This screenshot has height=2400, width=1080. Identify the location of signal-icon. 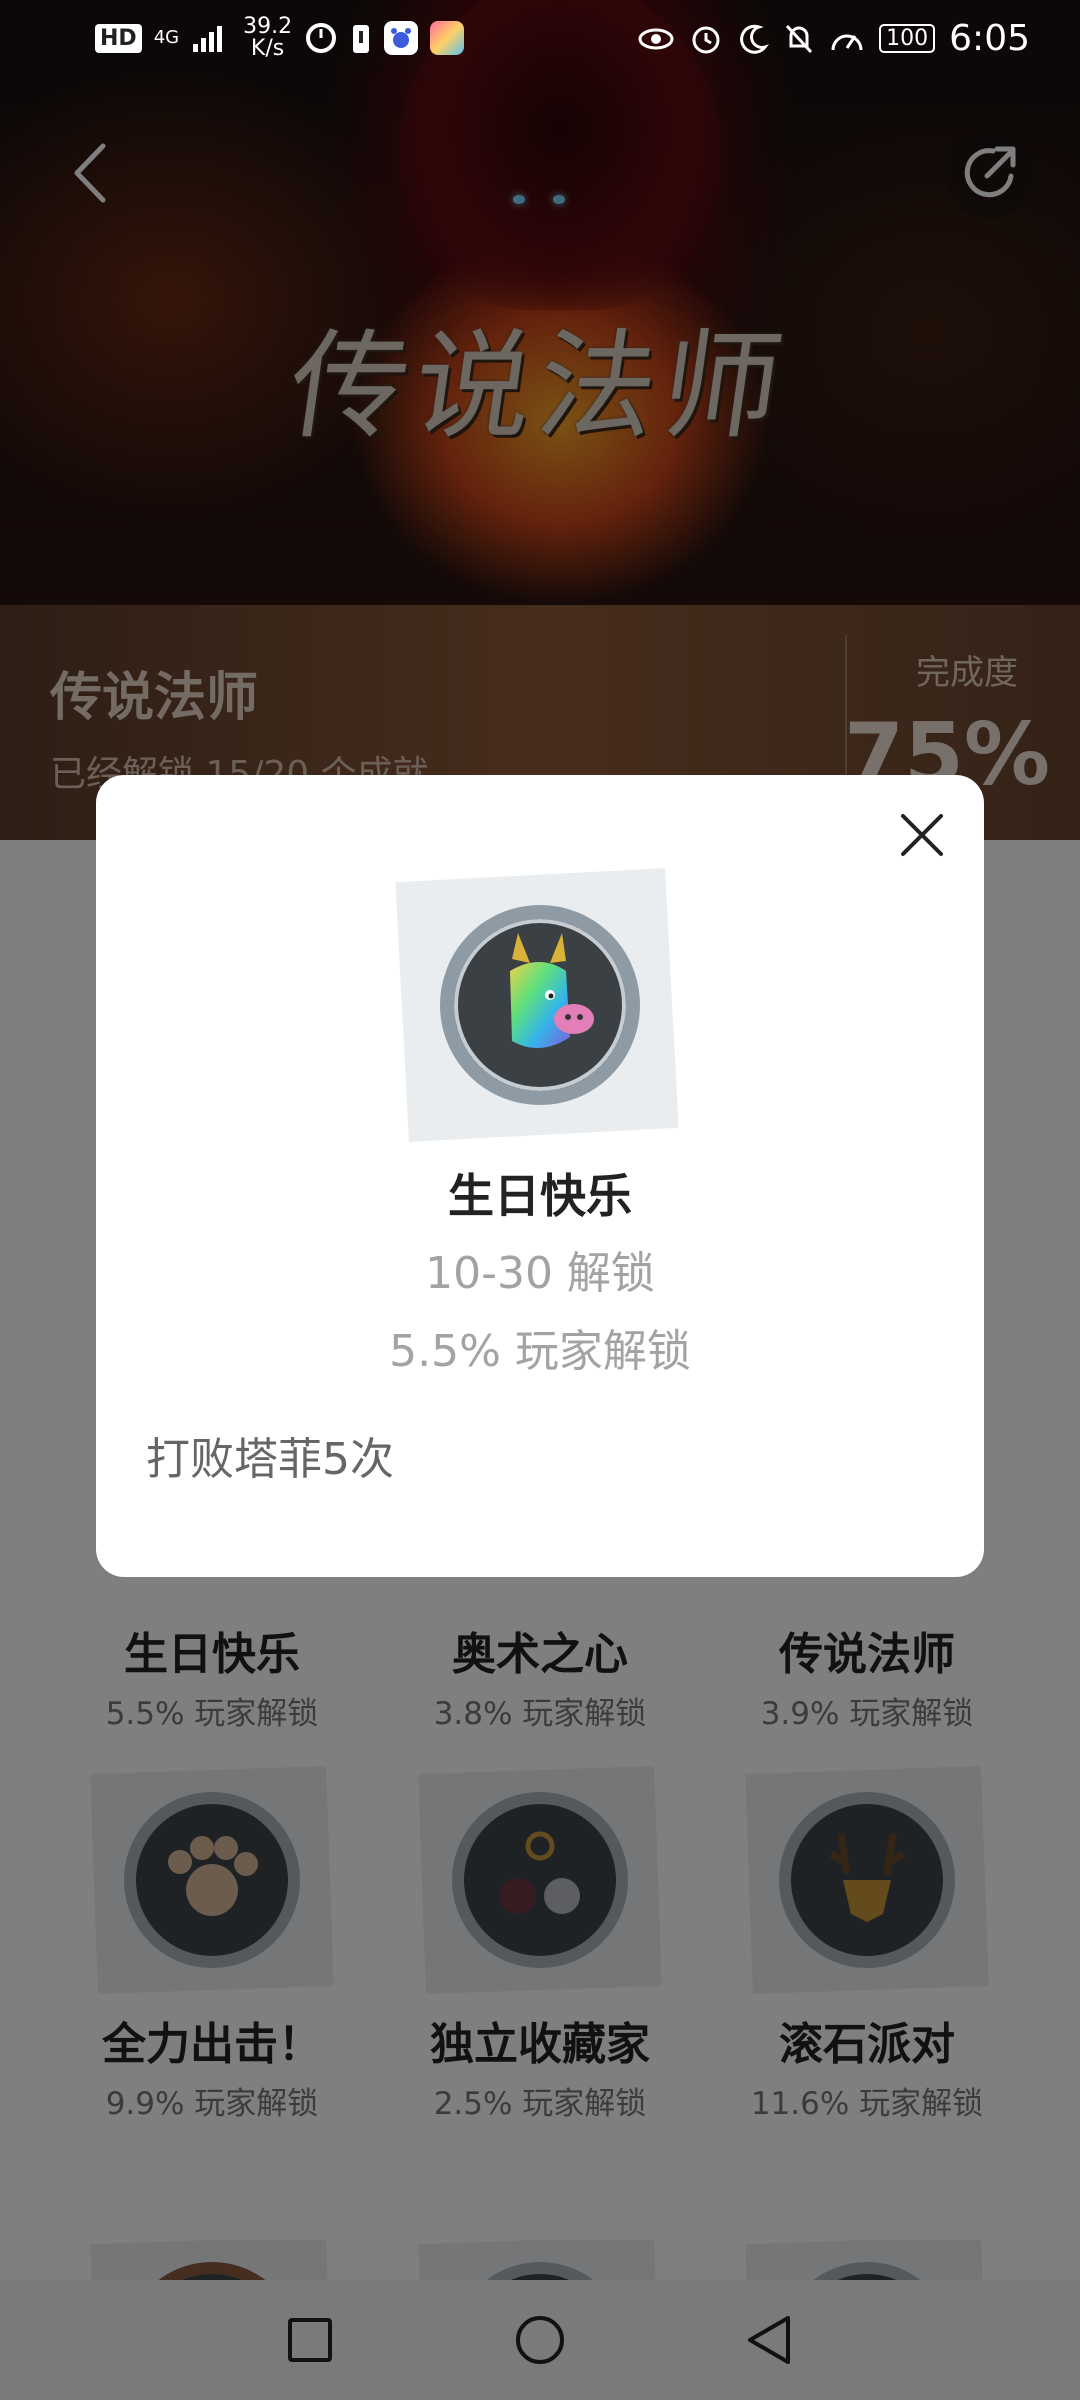
(208, 39).